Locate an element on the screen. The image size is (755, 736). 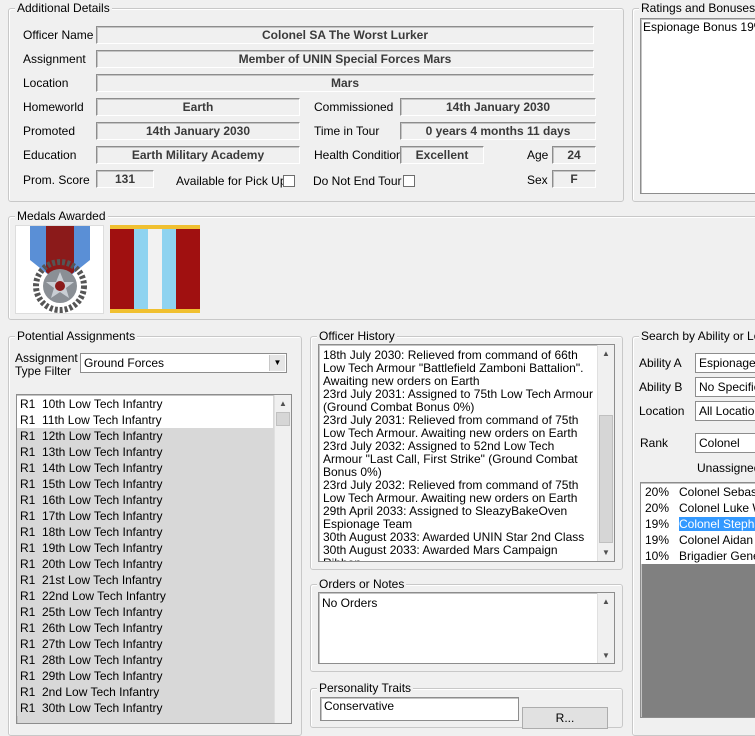
officer-name-label: Officer Name is located at coordinates (58, 35).